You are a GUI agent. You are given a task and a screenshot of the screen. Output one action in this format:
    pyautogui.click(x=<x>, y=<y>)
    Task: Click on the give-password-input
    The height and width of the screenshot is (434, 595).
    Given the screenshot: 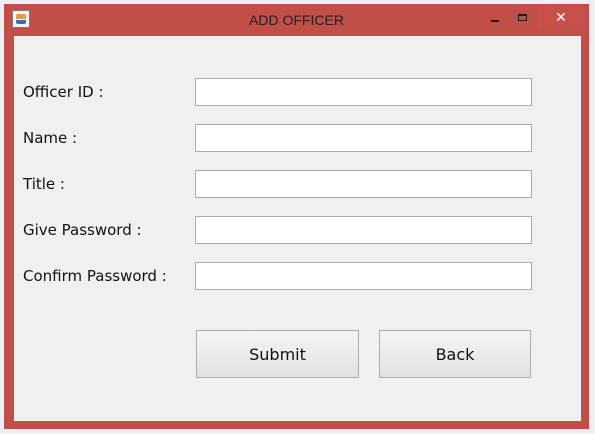 What is the action you would take?
    pyautogui.click(x=363, y=230)
    